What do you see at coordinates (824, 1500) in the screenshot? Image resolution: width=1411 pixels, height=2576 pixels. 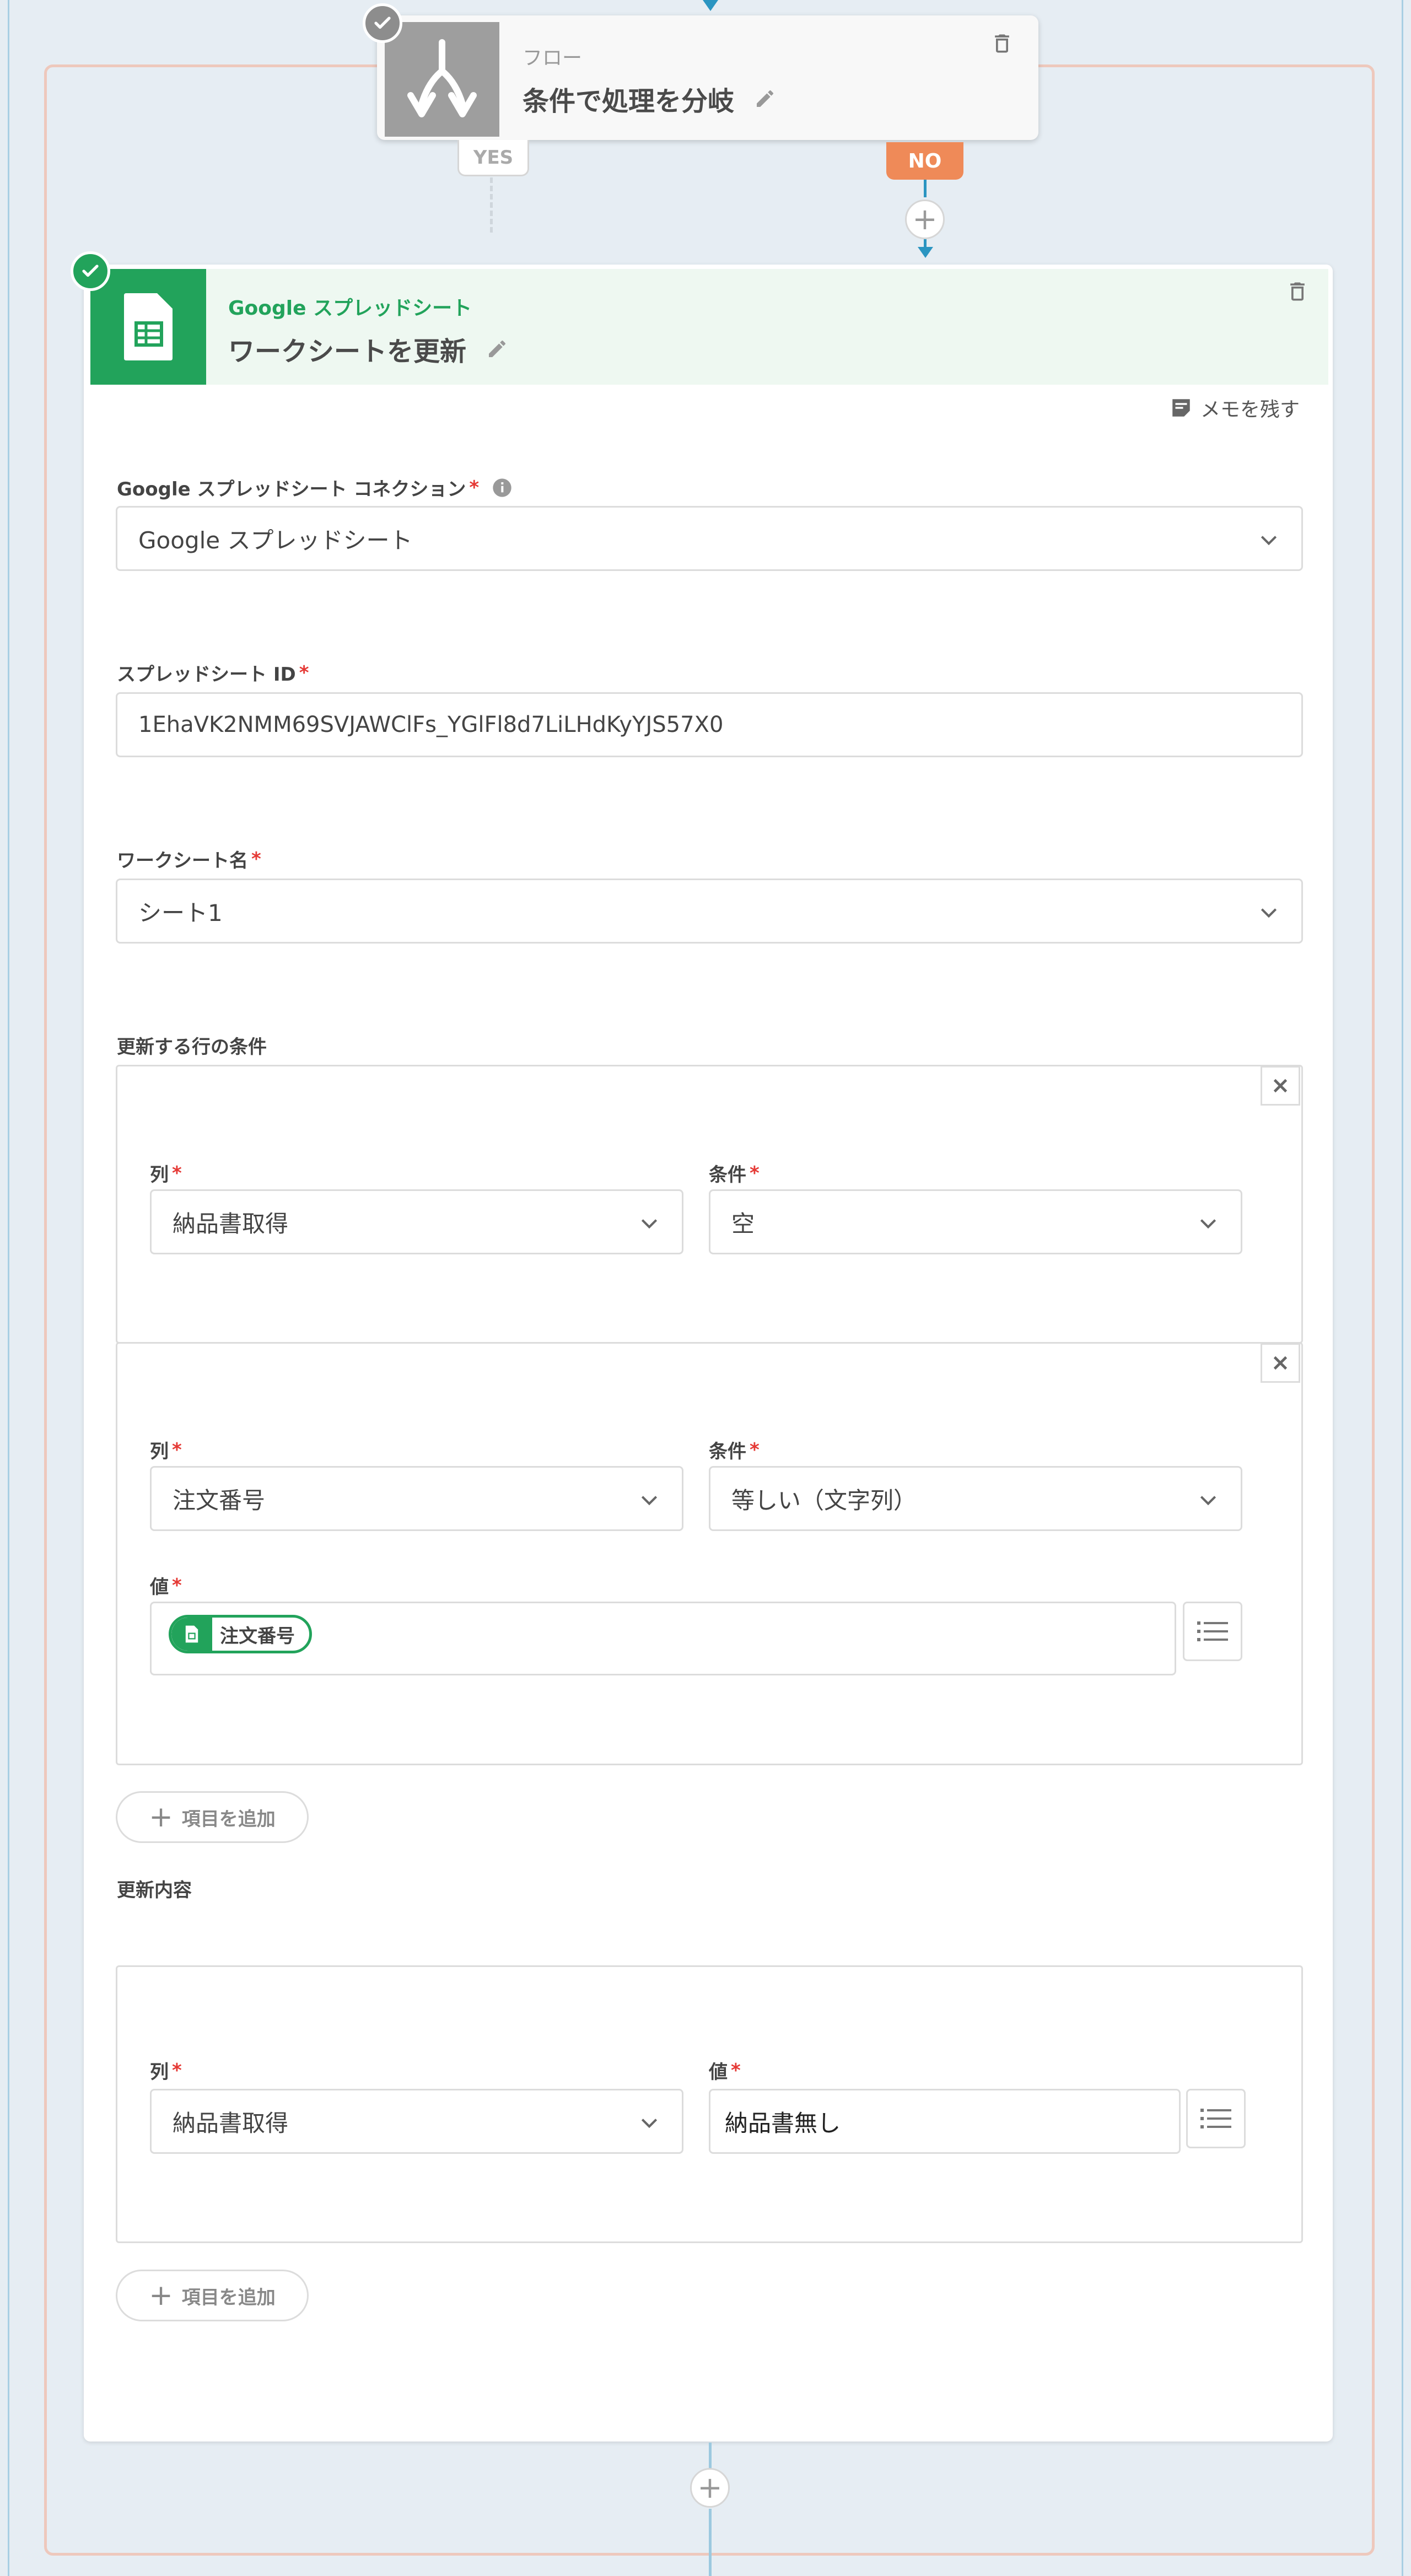 I see `condition-operator-value: 等しい（文字列）` at bounding box center [824, 1500].